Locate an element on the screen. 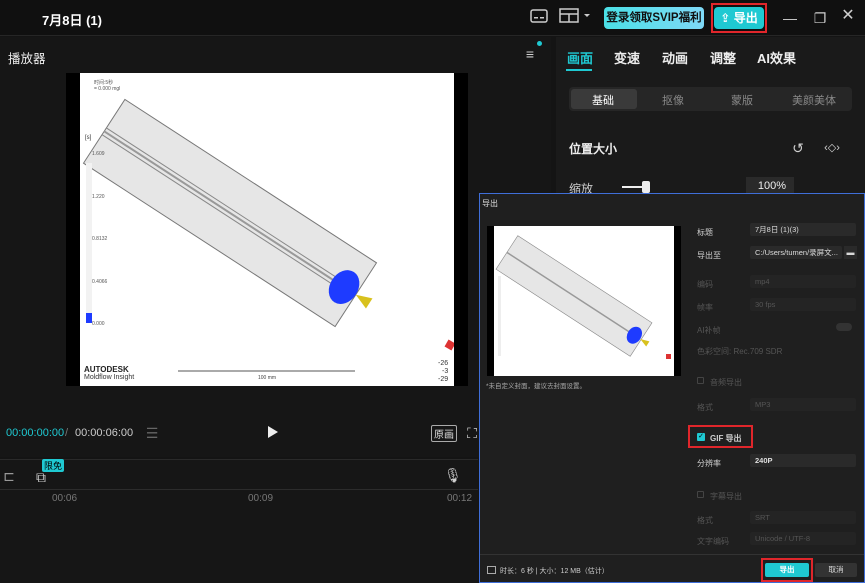 The width and height of the screenshot is (865, 583). path-label: 导出至 is located at coordinates (709, 255).